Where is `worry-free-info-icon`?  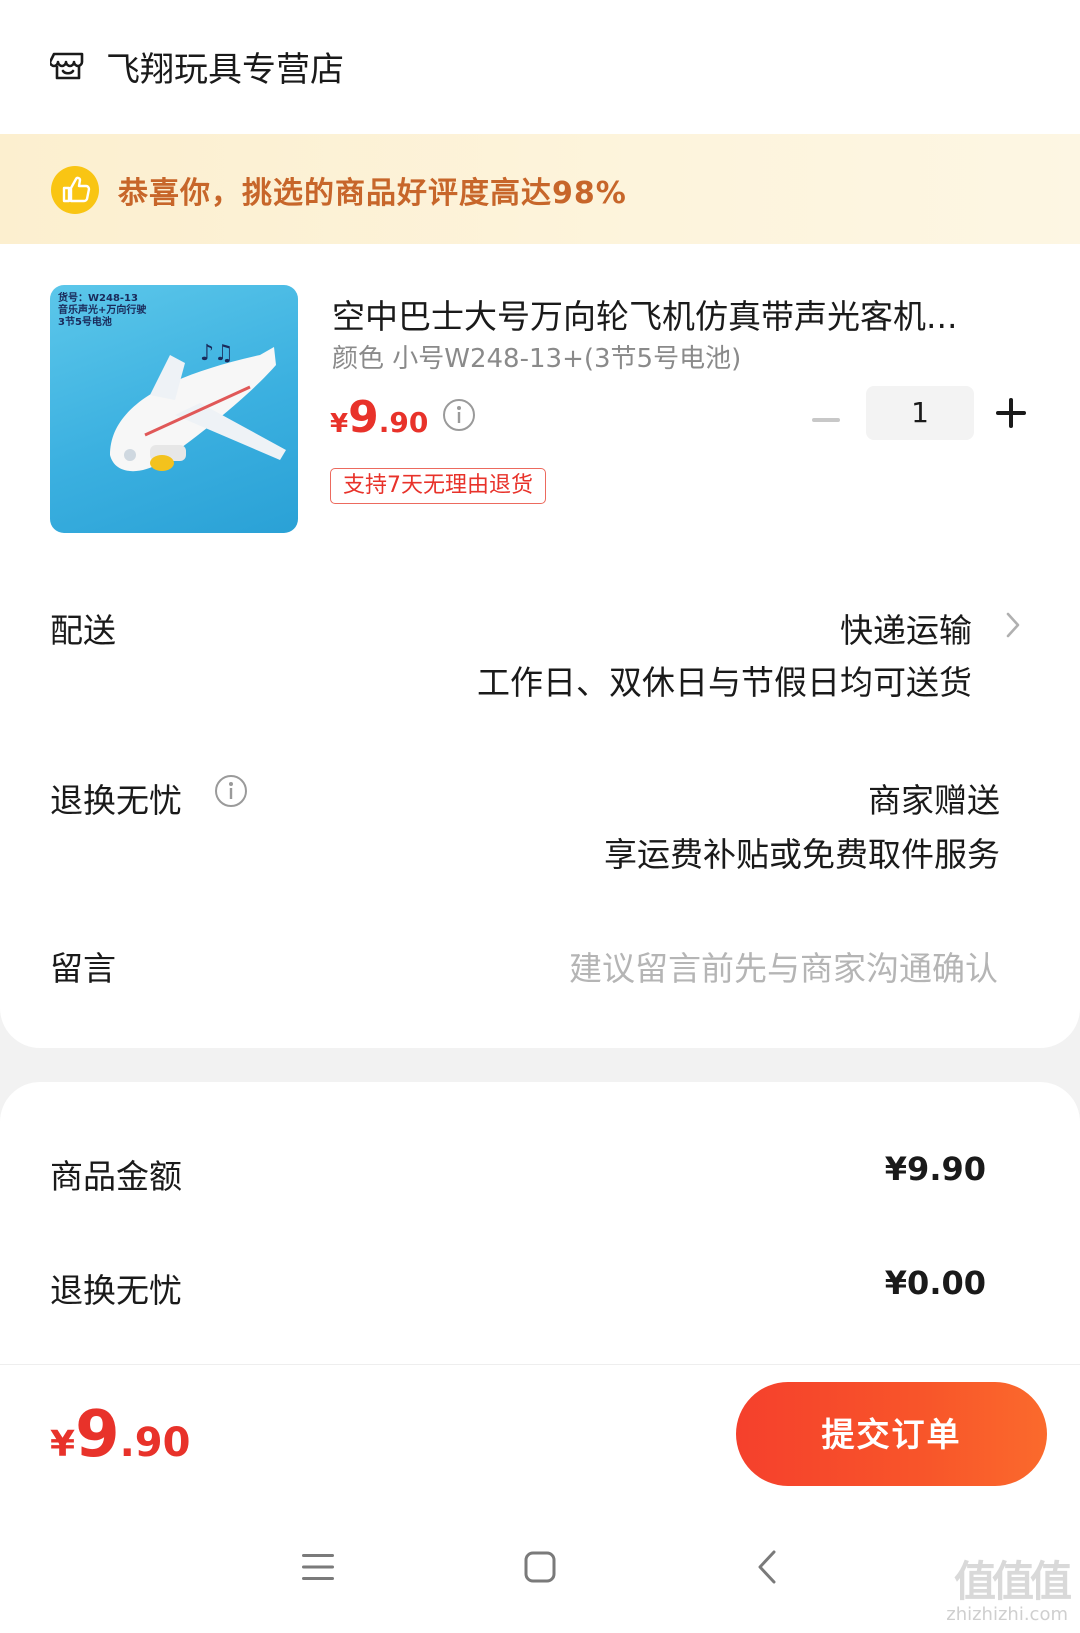 worry-free-info-icon is located at coordinates (231, 791).